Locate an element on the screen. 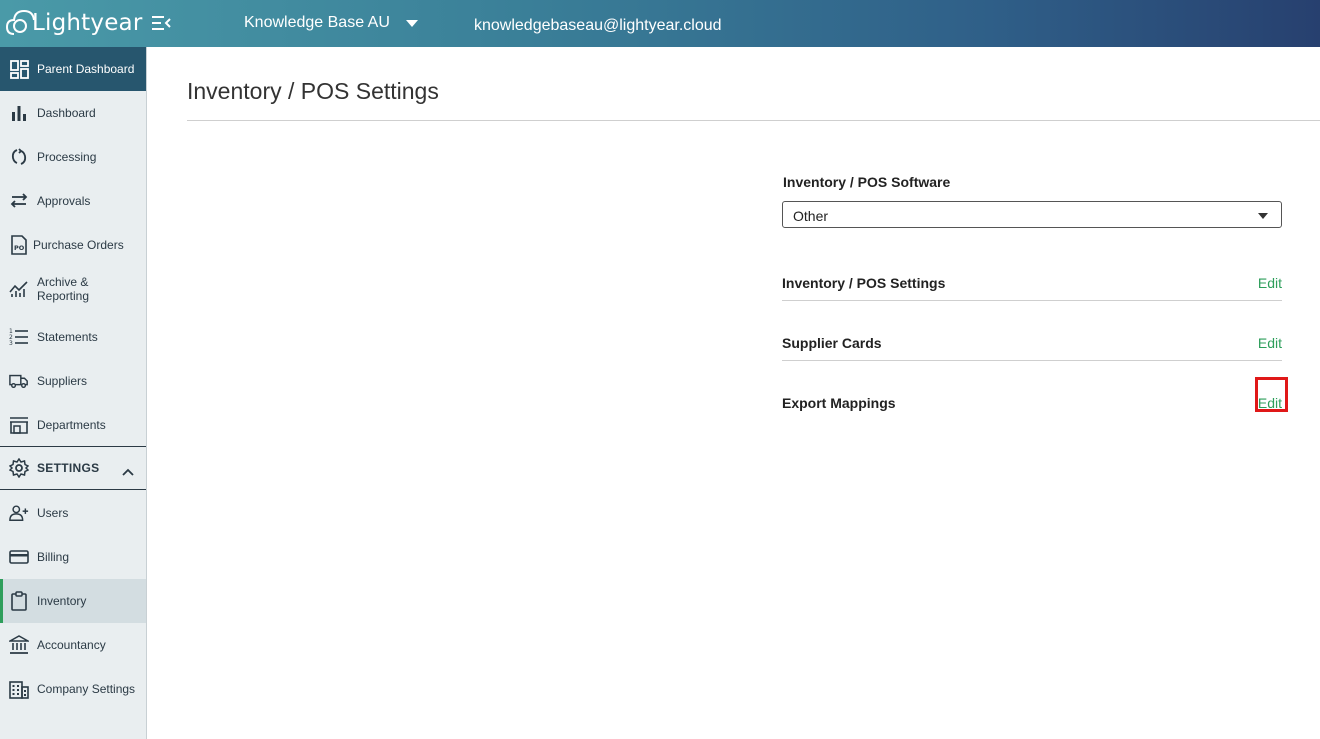 This screenshot has width=1320, height=739. company-name: Knowledge Base AU is located at coordinates (317, 22).